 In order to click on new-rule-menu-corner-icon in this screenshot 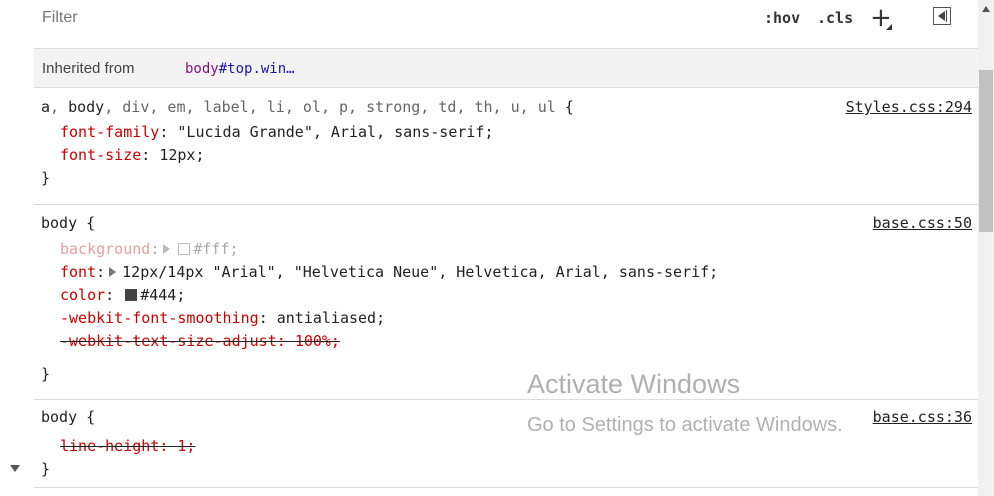, I will do `click(889, 27)`.